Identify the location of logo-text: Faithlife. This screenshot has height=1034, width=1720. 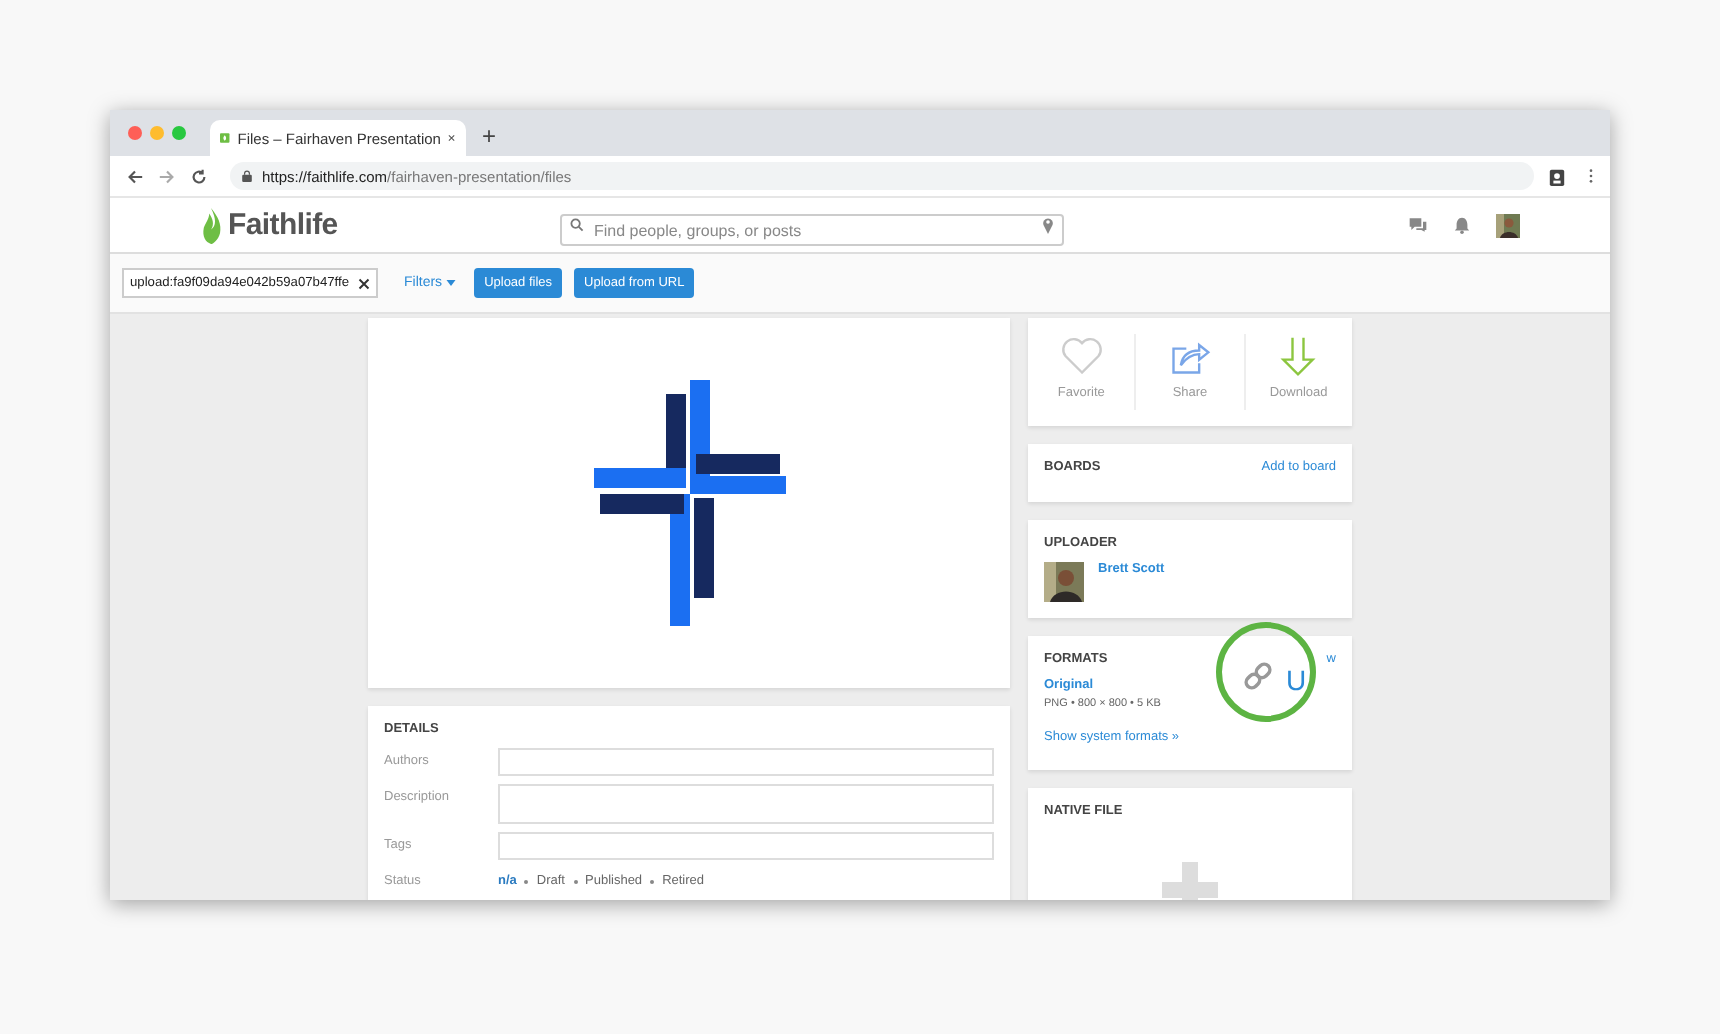
(283, 225).